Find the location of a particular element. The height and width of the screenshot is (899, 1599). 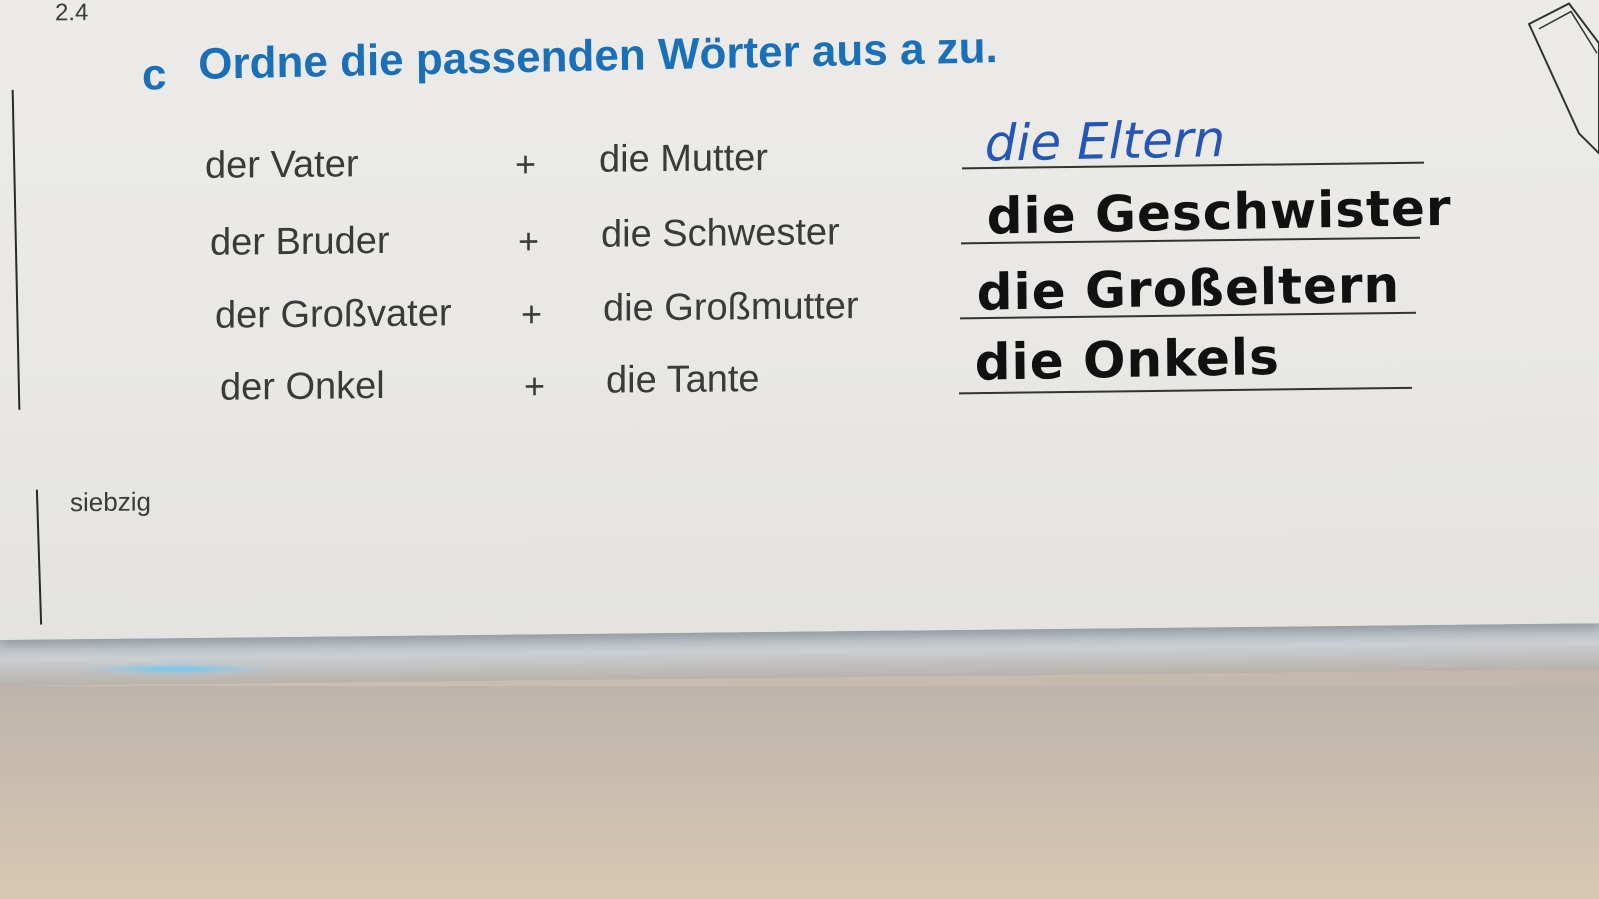

page-number-word: siebzig is located at coordinates (110, 502).